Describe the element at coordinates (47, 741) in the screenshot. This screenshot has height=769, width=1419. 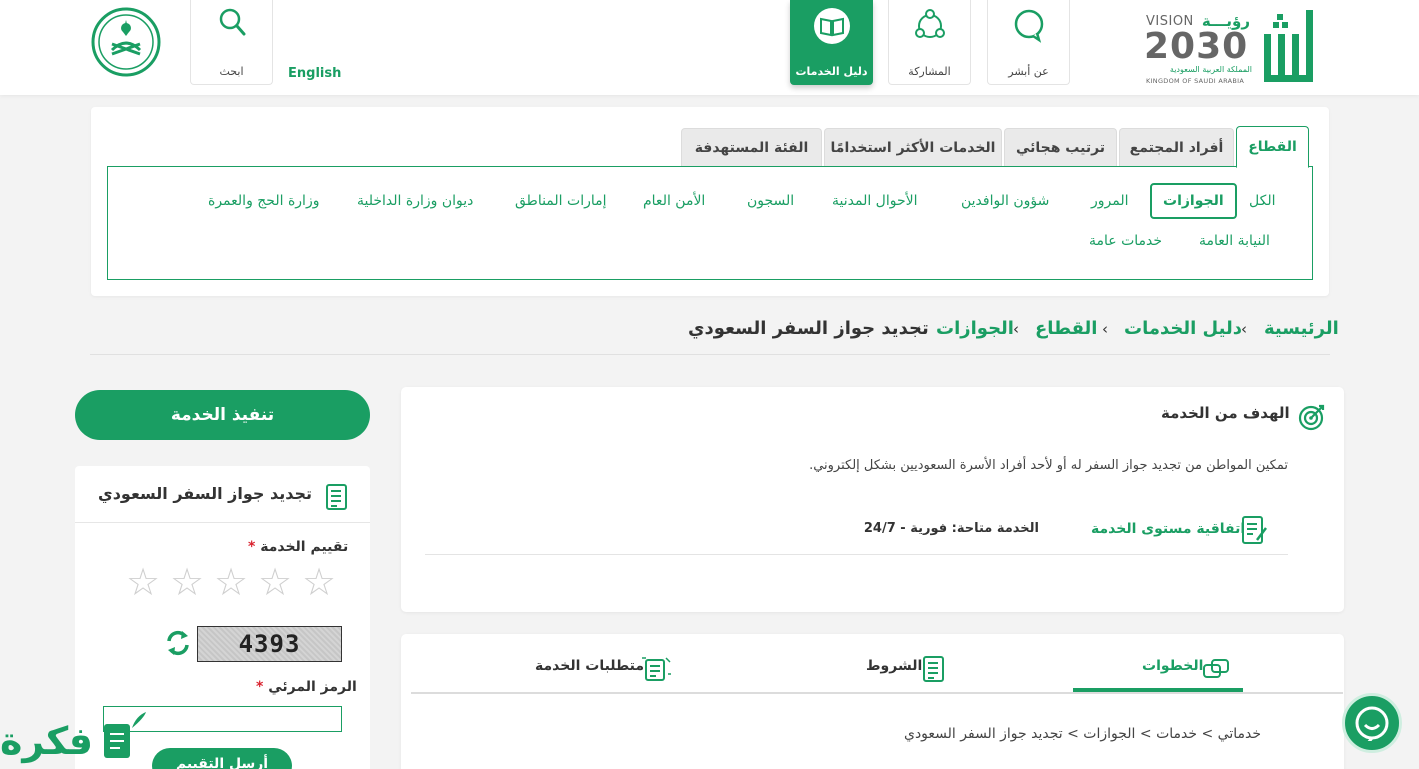
I see `fikra-watermark: فكرة` at that location.